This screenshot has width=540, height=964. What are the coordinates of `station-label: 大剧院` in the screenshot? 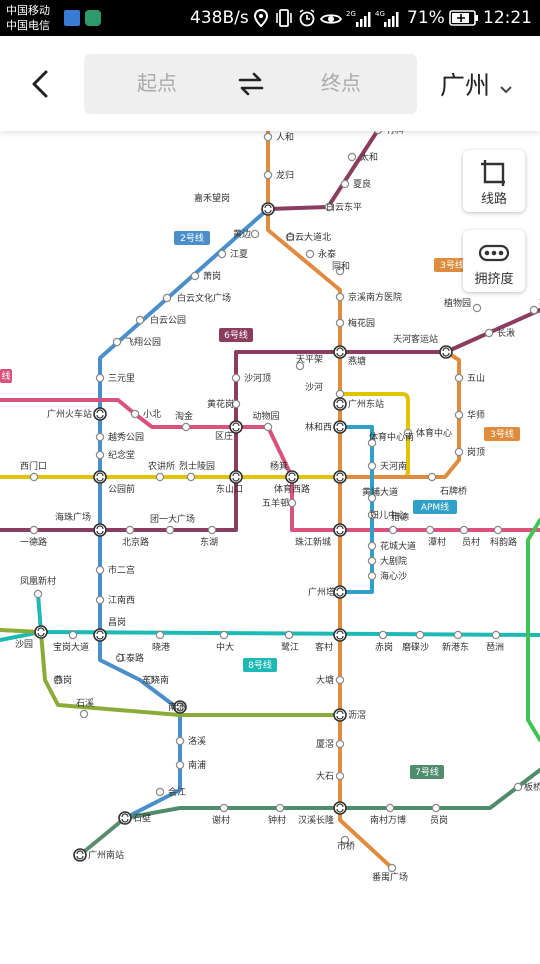 It's located at (393, 561).